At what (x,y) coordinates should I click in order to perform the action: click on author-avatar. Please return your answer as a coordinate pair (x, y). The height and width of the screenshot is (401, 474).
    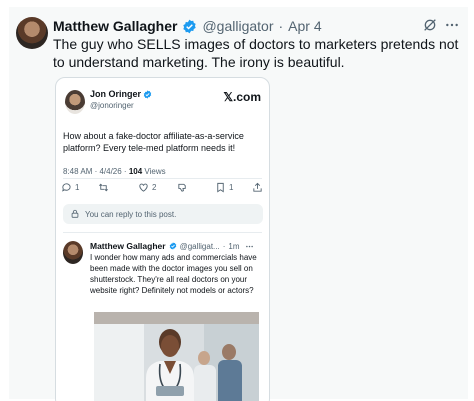
    Looking at the image, I should click on (32, 33).